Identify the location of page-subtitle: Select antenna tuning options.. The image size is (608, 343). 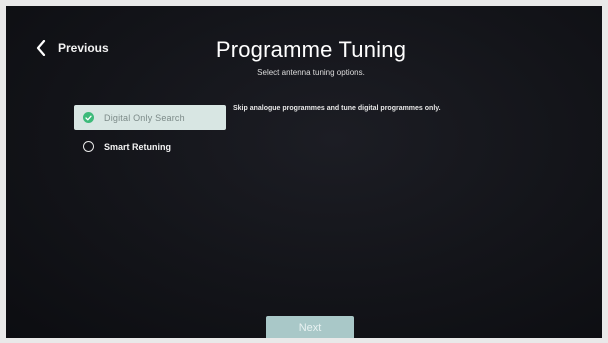
(311, 72).